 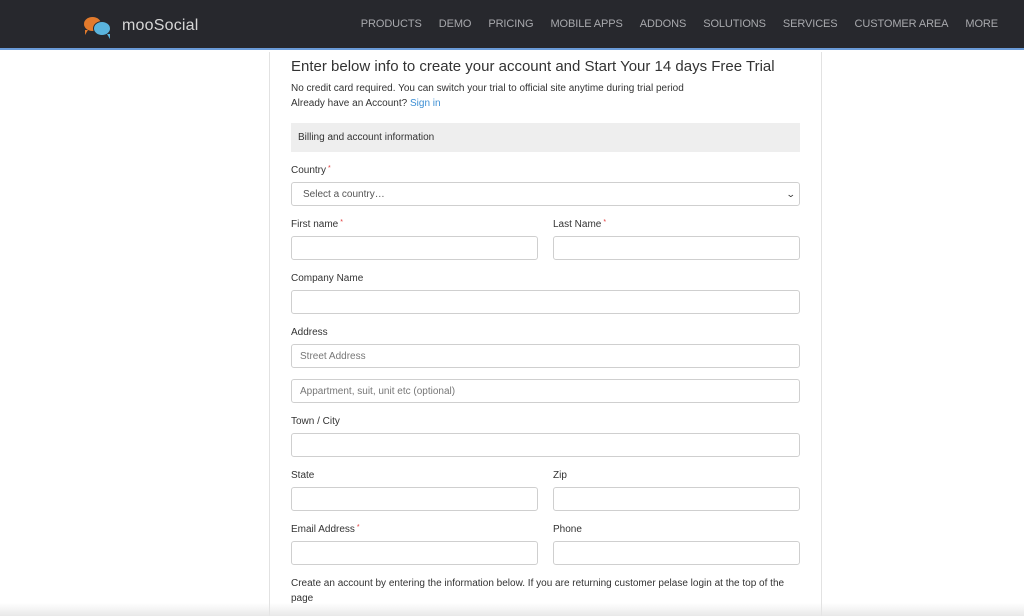 I want to click on brand-logo: mooSocial, so click(x=141, y=26).